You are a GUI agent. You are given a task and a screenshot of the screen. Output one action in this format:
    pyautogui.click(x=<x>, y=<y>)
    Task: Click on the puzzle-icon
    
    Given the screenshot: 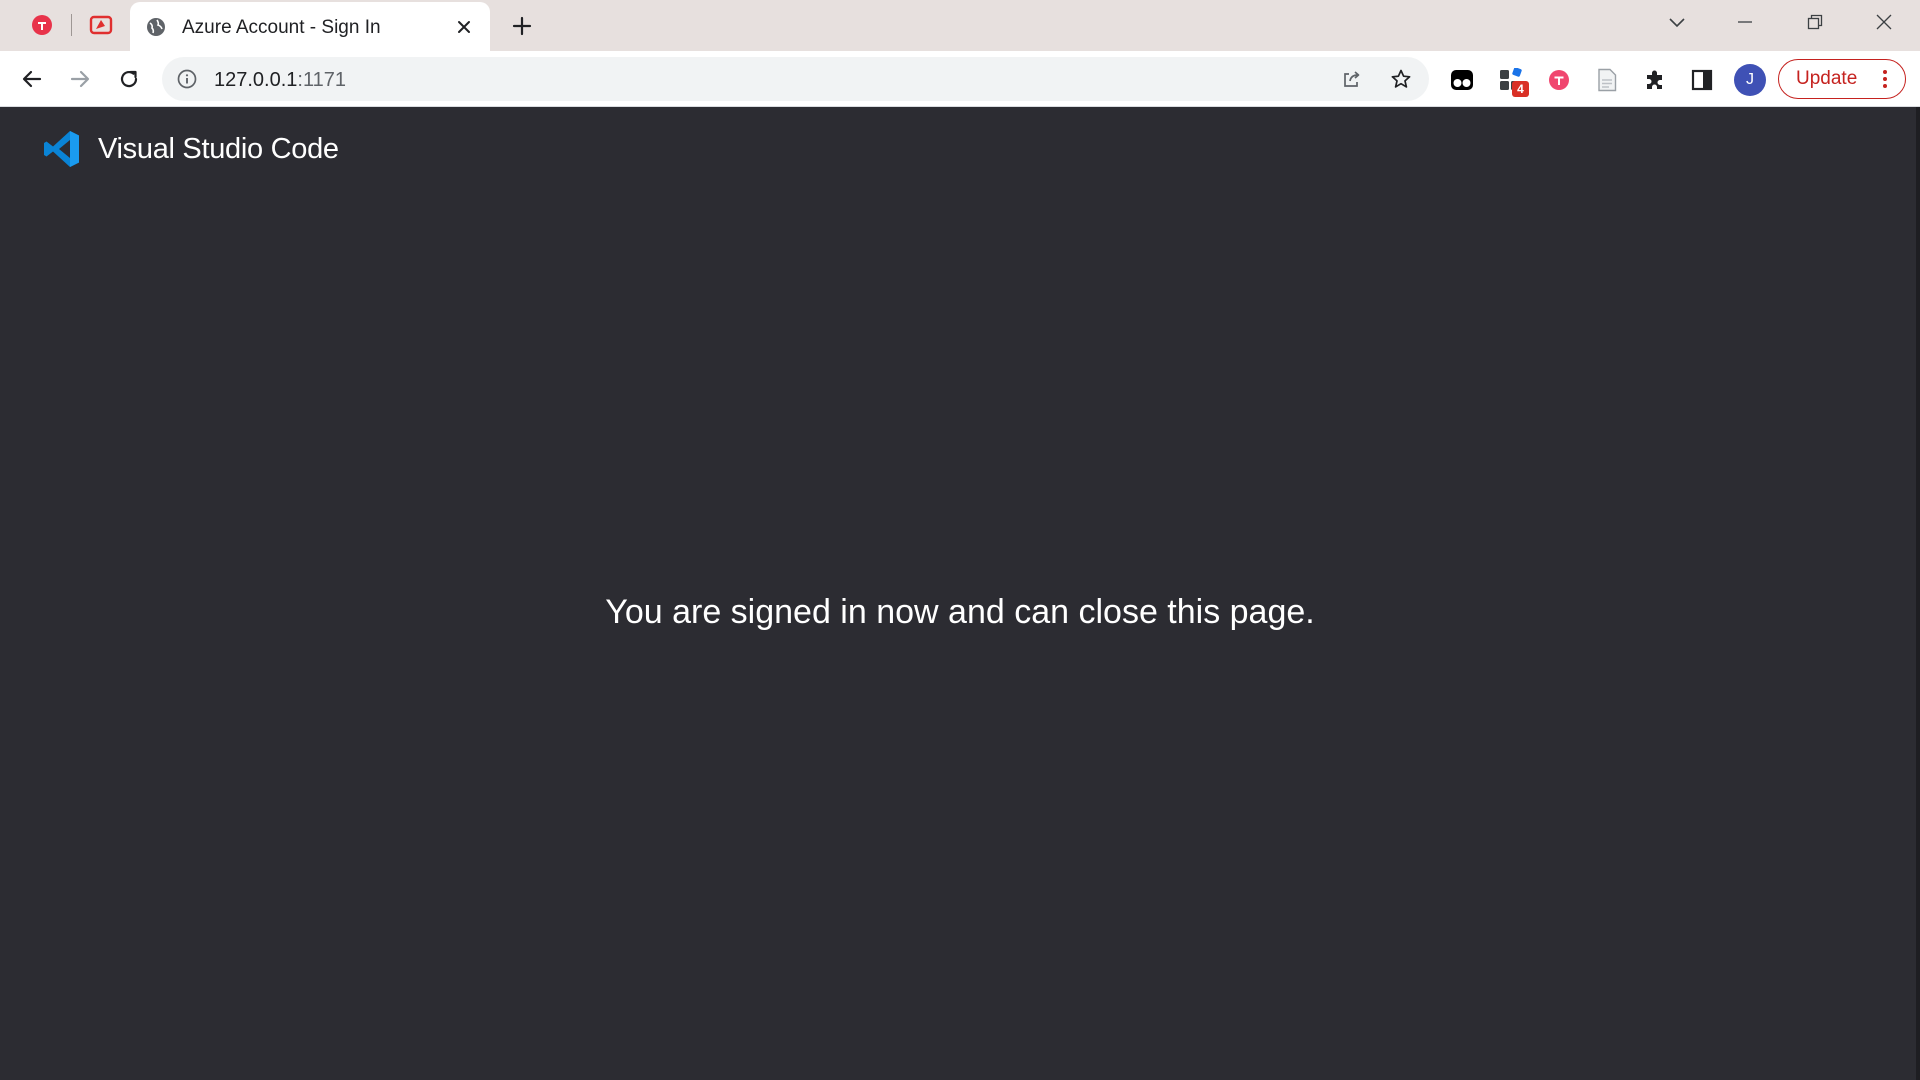 What is the action you would take?
    pyautogui.click(x=1654, y=79)
    